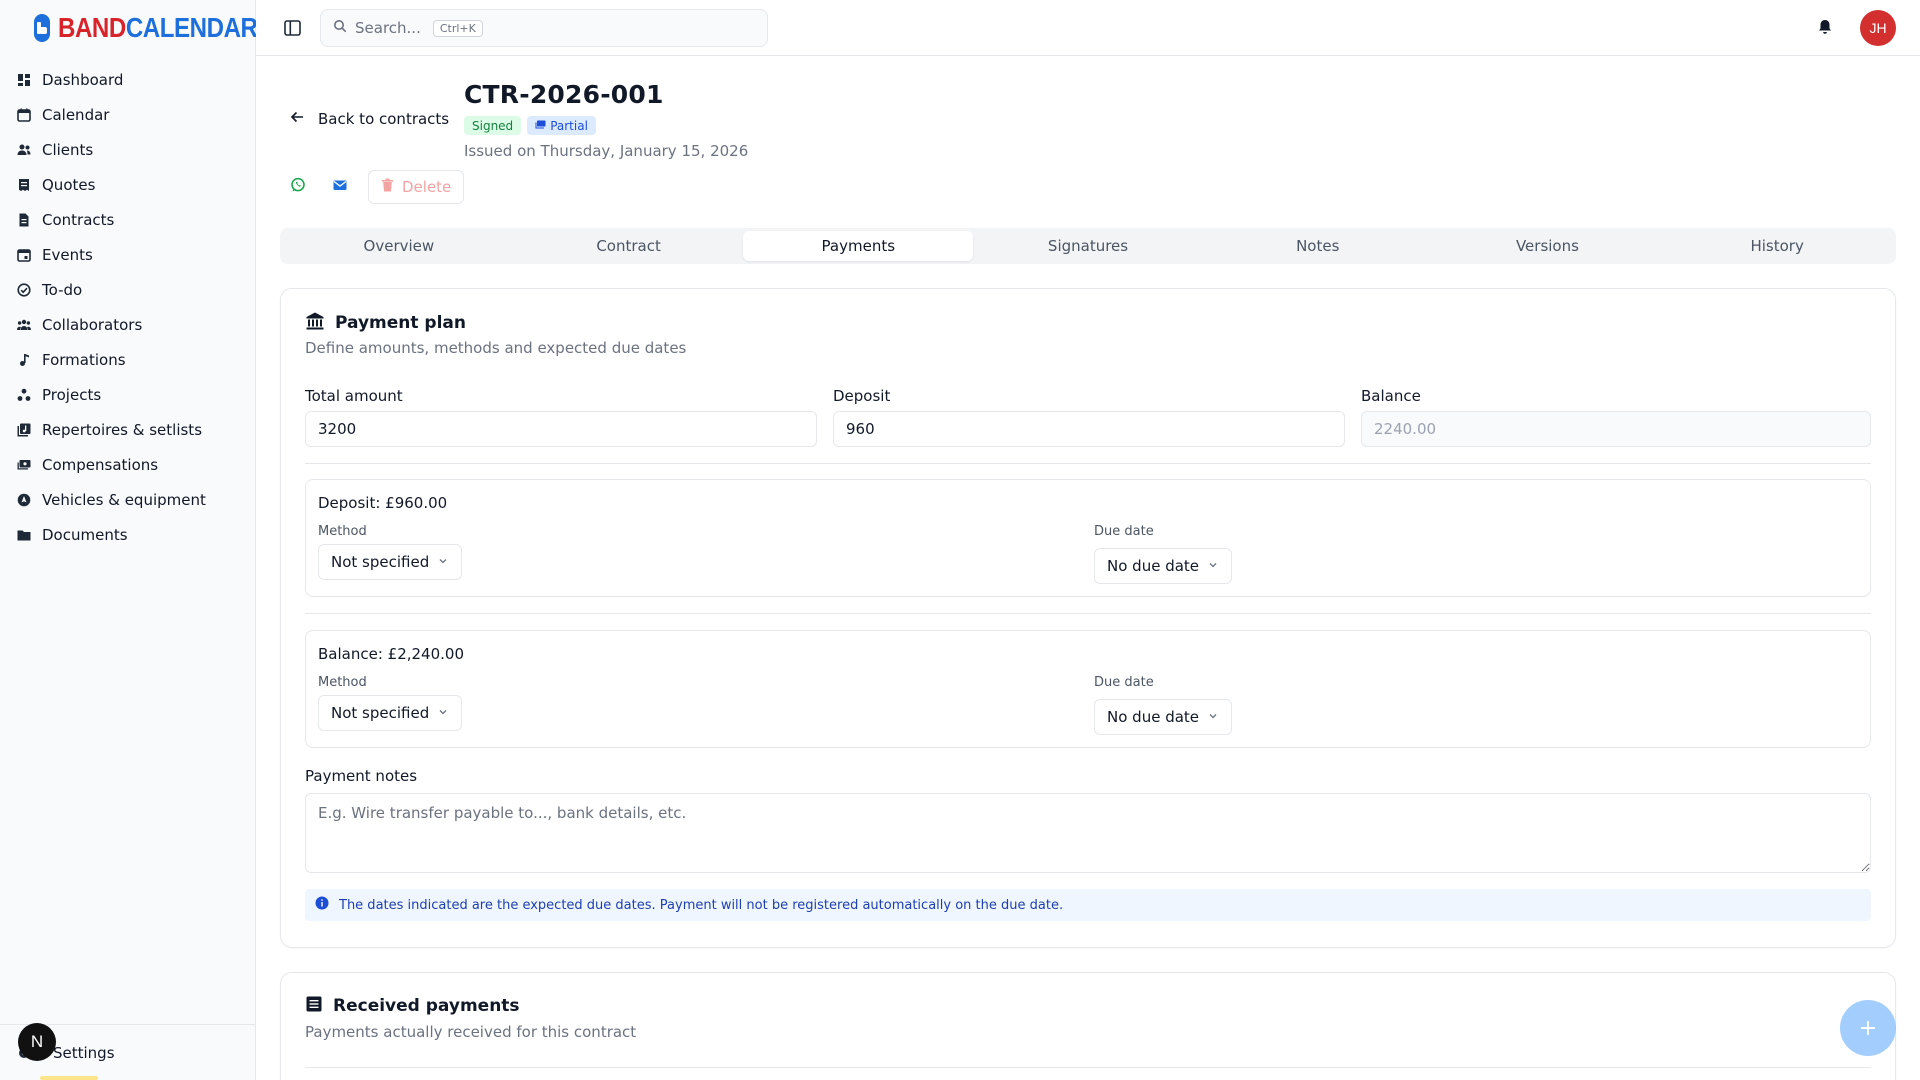  What do you see at coordinates (354, 396) in the screenshot?
I see `total-amount-label: Total amount` at bounding box center [354, 396].